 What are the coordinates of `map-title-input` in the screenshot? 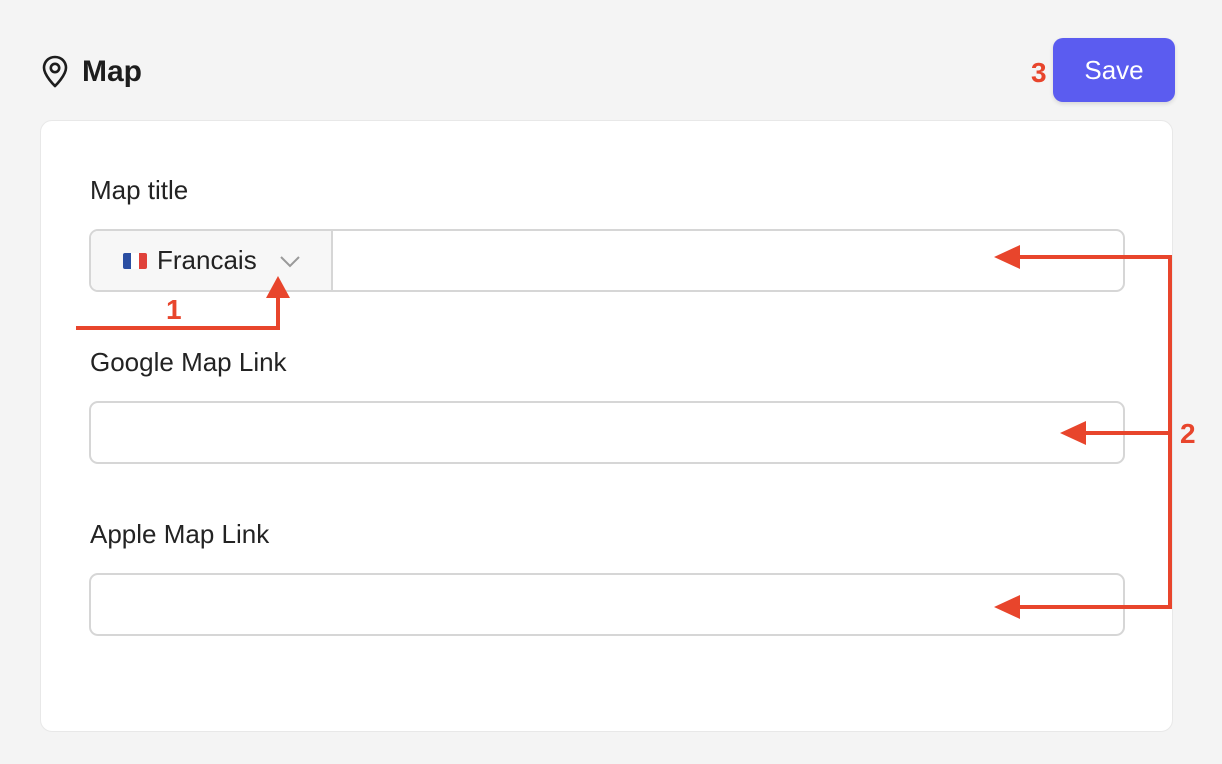 It's located at (728, 260).